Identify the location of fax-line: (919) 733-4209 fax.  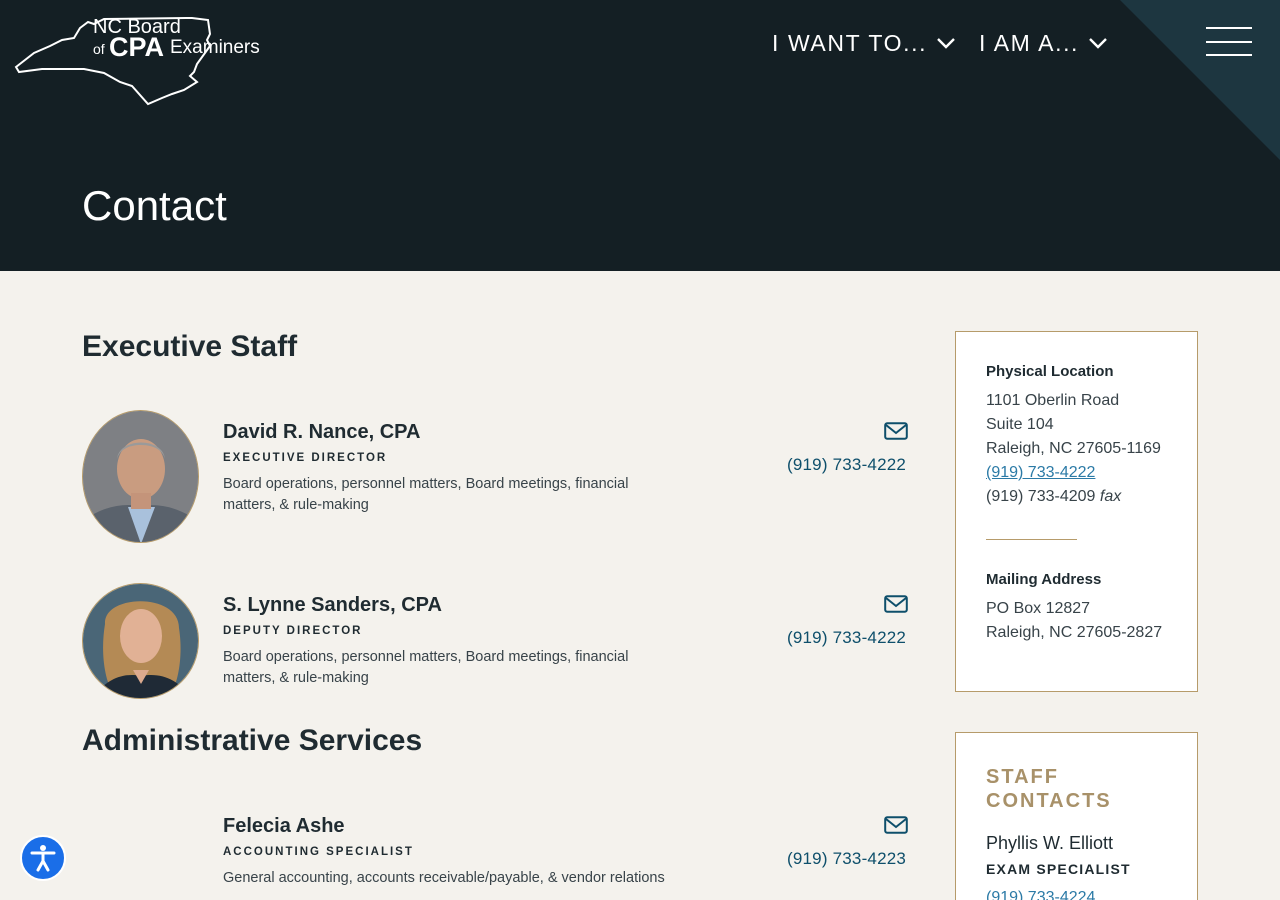
(1053, 497).